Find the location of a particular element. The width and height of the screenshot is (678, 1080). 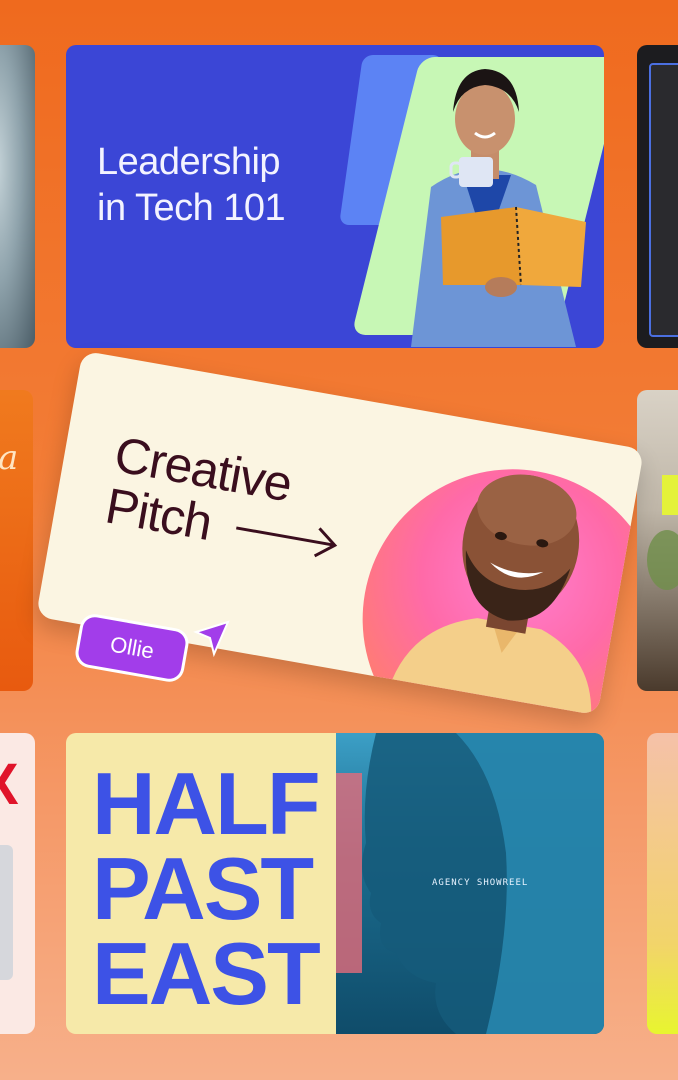

plant-leaf is located at coordinates (662, 560).